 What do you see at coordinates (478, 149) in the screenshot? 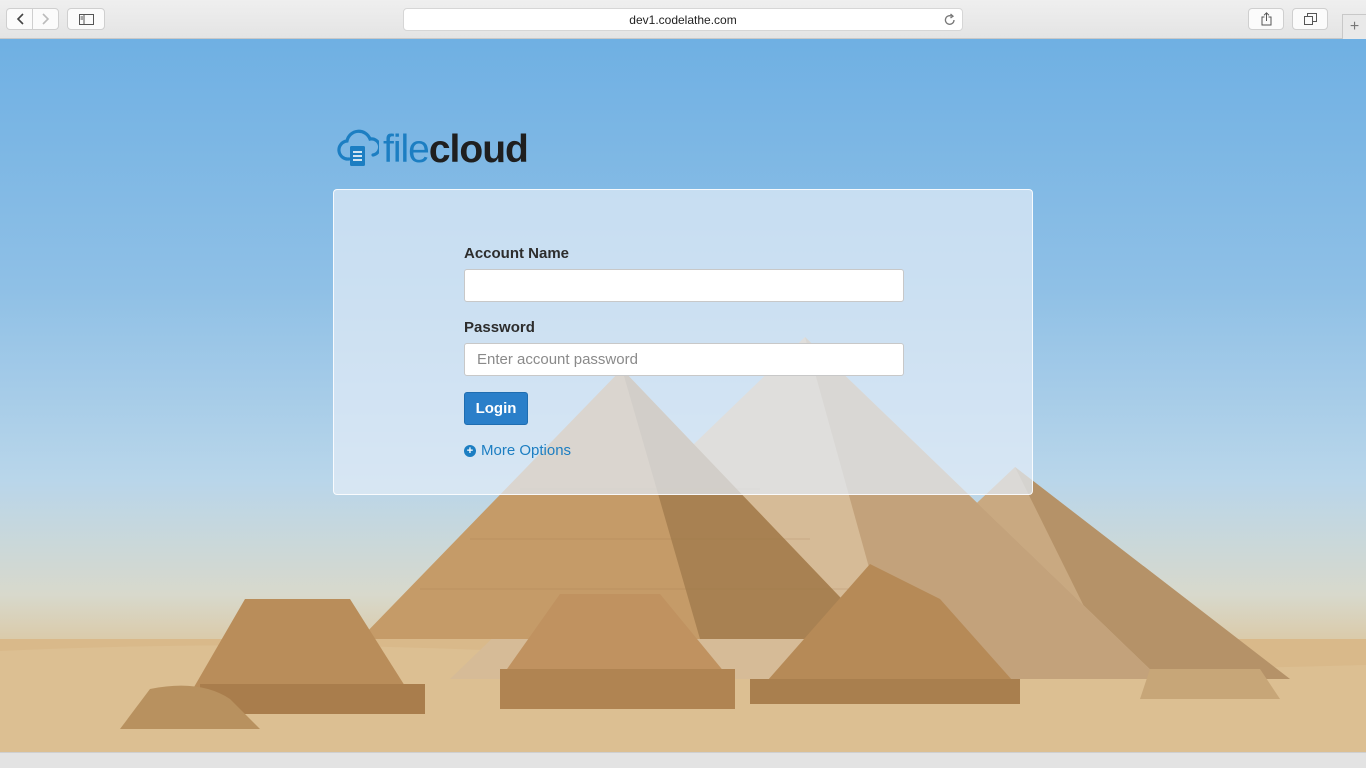
I see `logo-word-cloud: cloud` at bounding box center [478, 149].